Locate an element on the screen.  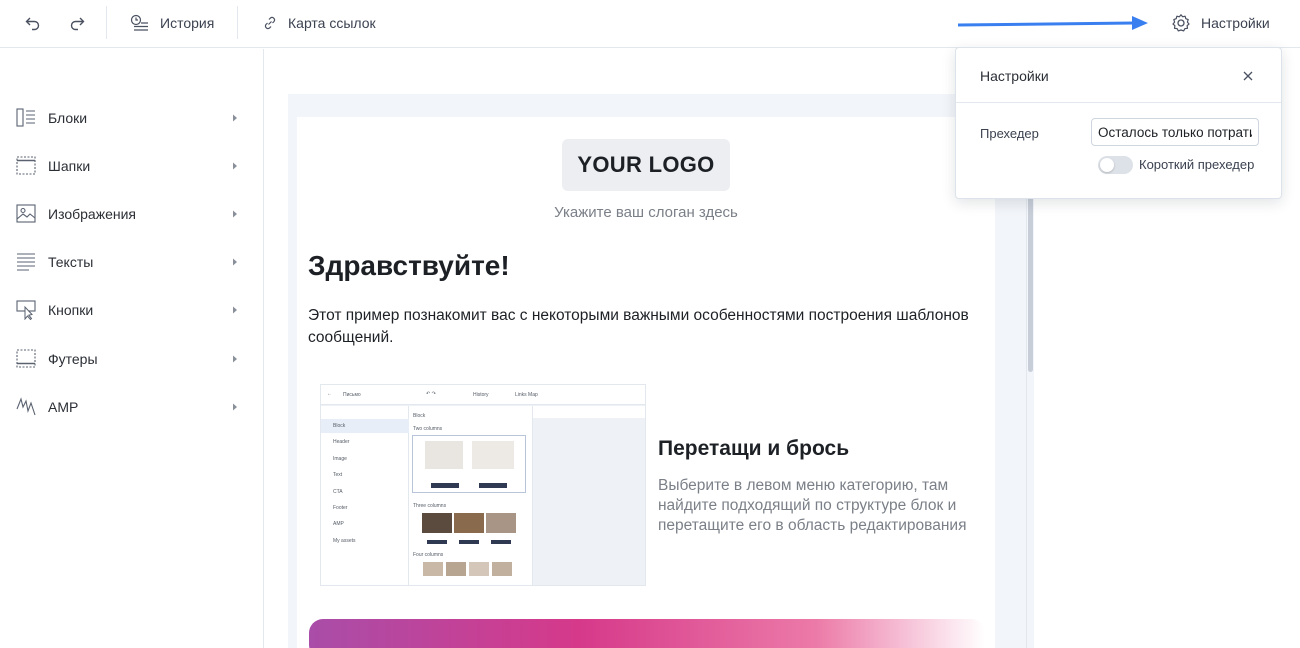
sidebar-item-footers: Футеры is located at coordinates (132, 359).